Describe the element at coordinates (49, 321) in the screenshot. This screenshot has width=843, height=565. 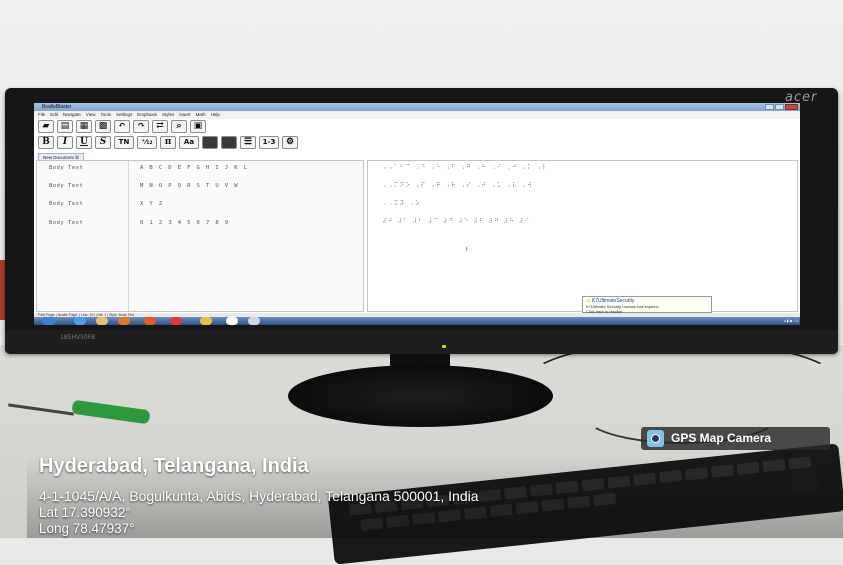
I see `start-button-icon` at that location.